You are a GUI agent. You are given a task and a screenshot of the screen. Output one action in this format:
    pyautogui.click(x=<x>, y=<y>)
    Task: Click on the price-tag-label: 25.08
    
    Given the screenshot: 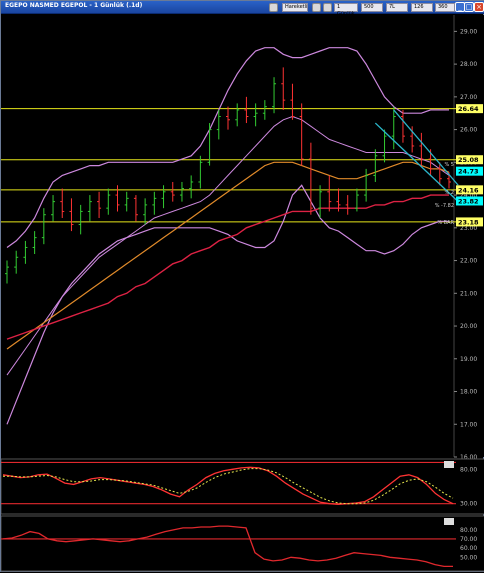 What is the action you would take?
    pyautogui.click(x=468, y=160)
    